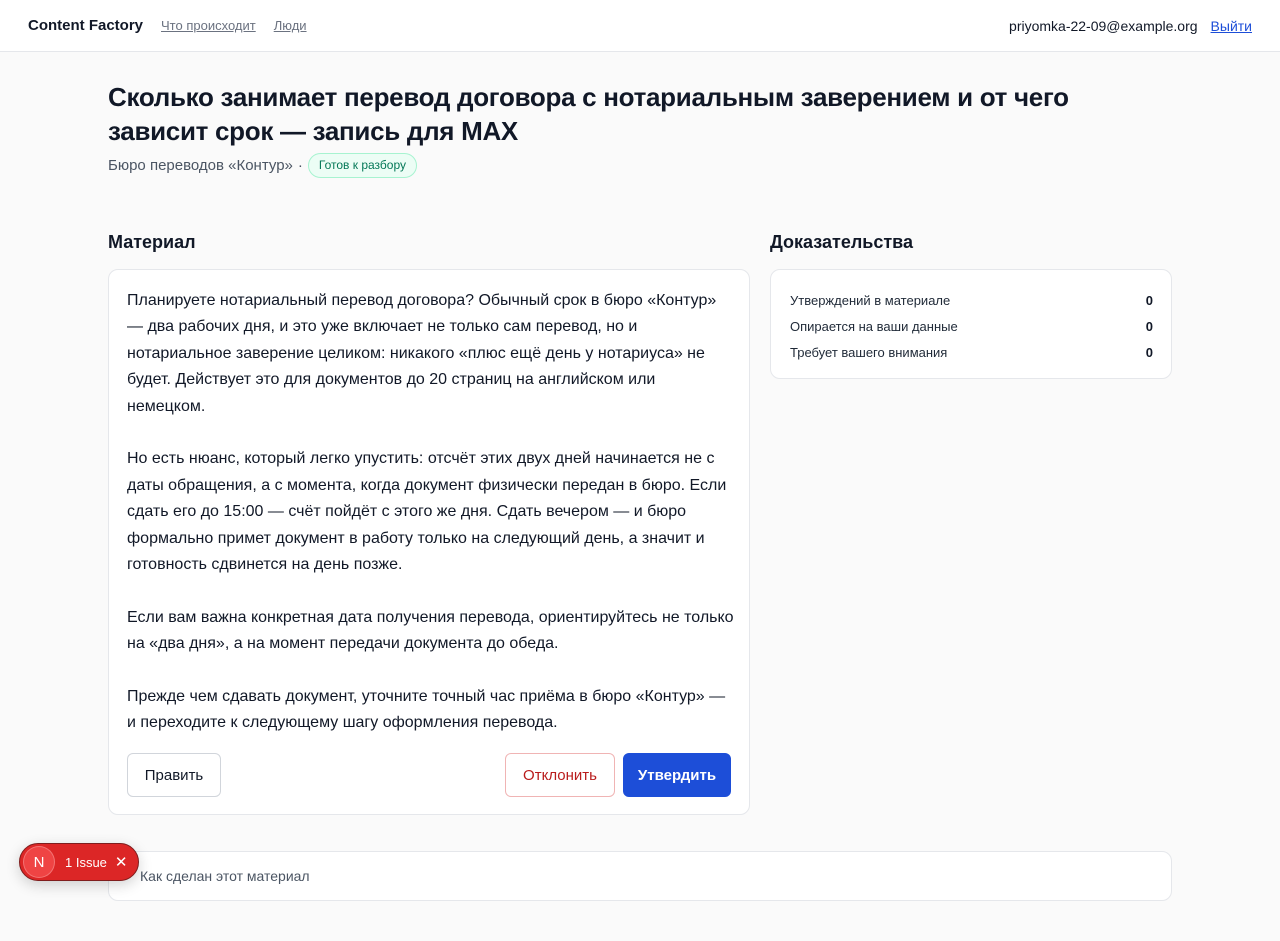 The height and width of the screenshot is (941, 1280). I want to click on issues-overlay-button: N 1 Issue ✕, so click(79, 862).